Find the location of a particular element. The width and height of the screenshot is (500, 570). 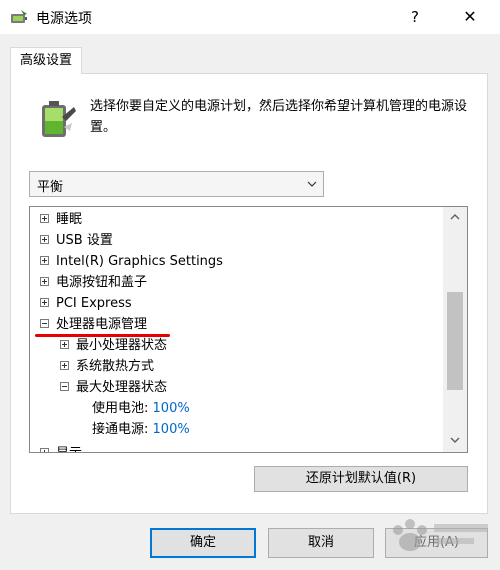

power-plan-selected: 平衡 is located at coordinates (50, 187).